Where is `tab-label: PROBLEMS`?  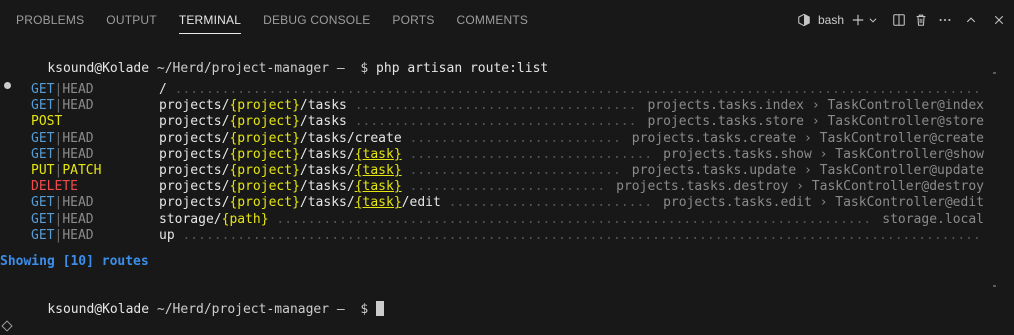
tab-label: PROBLEMS is located at coordinates (50, 20).